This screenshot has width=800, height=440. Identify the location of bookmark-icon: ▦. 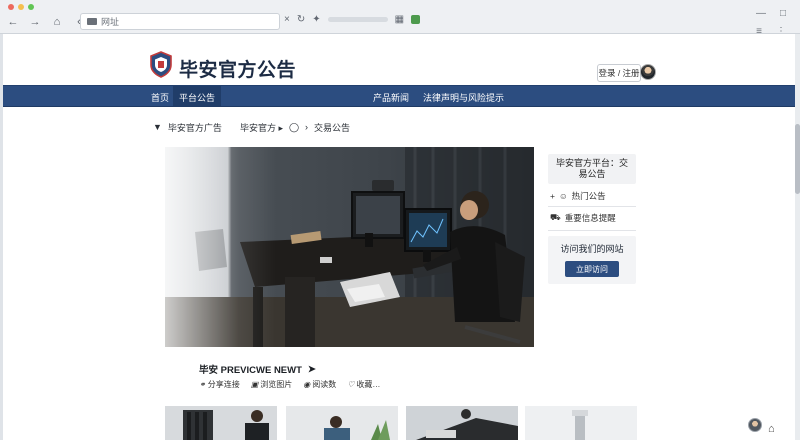
(399, 19).